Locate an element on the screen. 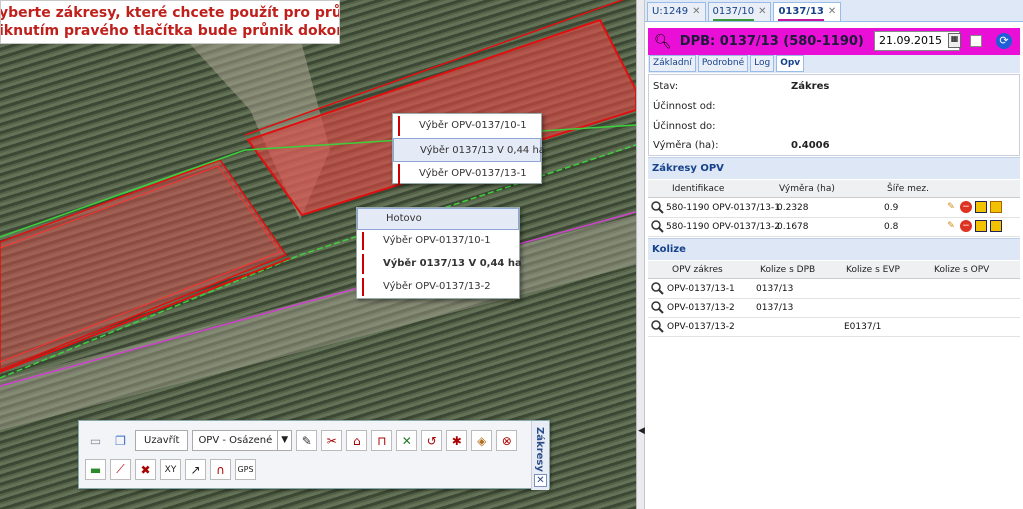 The height and width of the screenshot is (509, 1023). edit-shape-icon: ◈ is located at coordinates (482, 440).